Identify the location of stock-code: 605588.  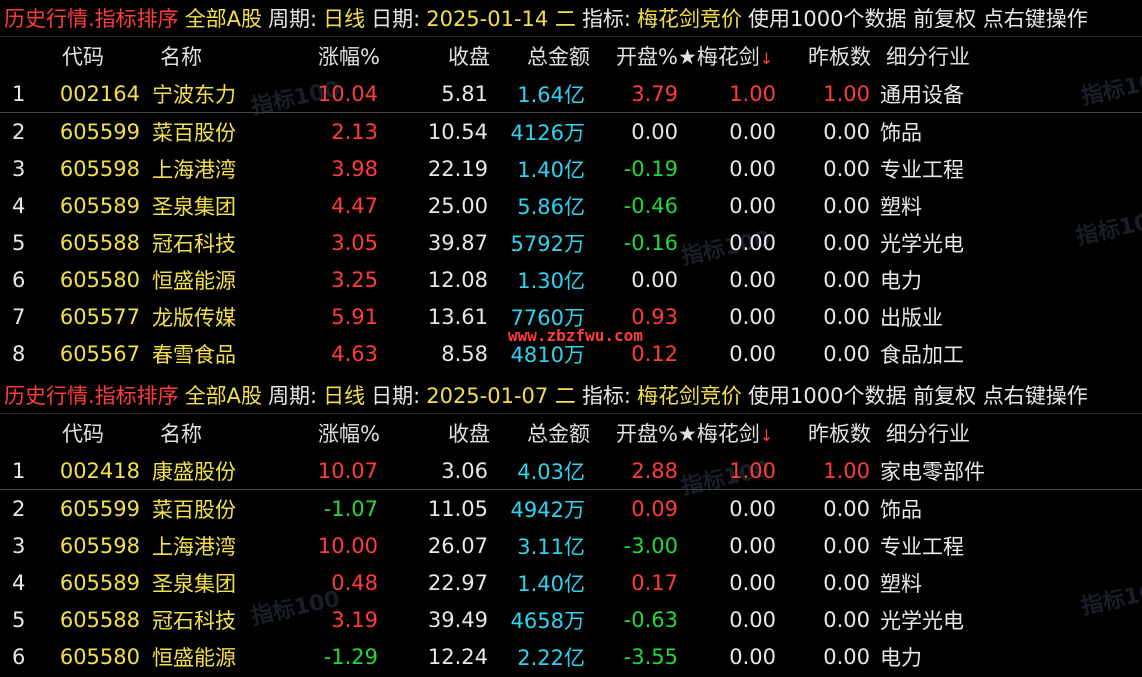
(99, 242).